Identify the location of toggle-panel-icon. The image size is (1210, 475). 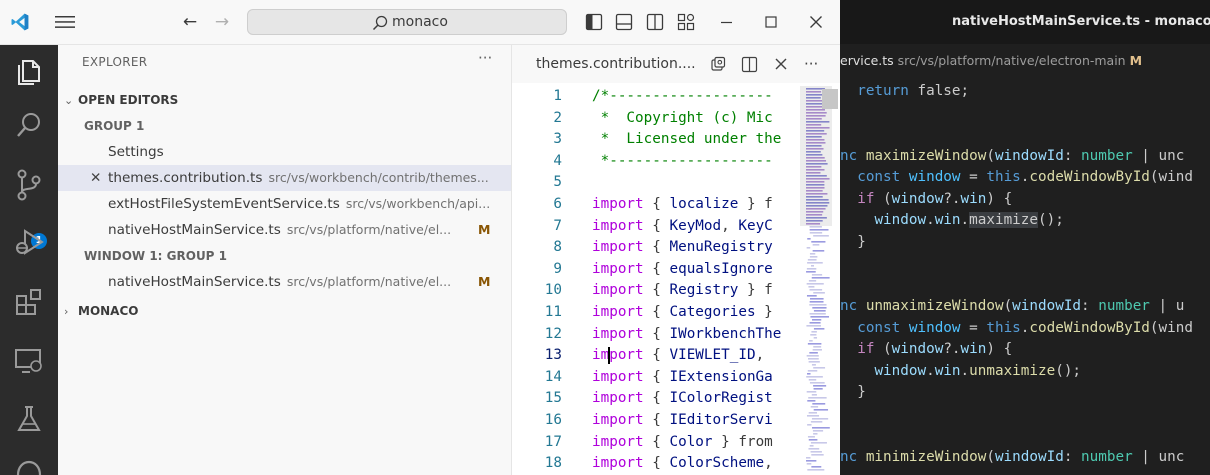
(624, 22).